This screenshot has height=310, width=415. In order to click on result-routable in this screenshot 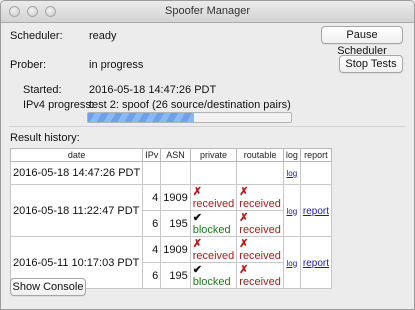, I will do `click(260, 173)`.